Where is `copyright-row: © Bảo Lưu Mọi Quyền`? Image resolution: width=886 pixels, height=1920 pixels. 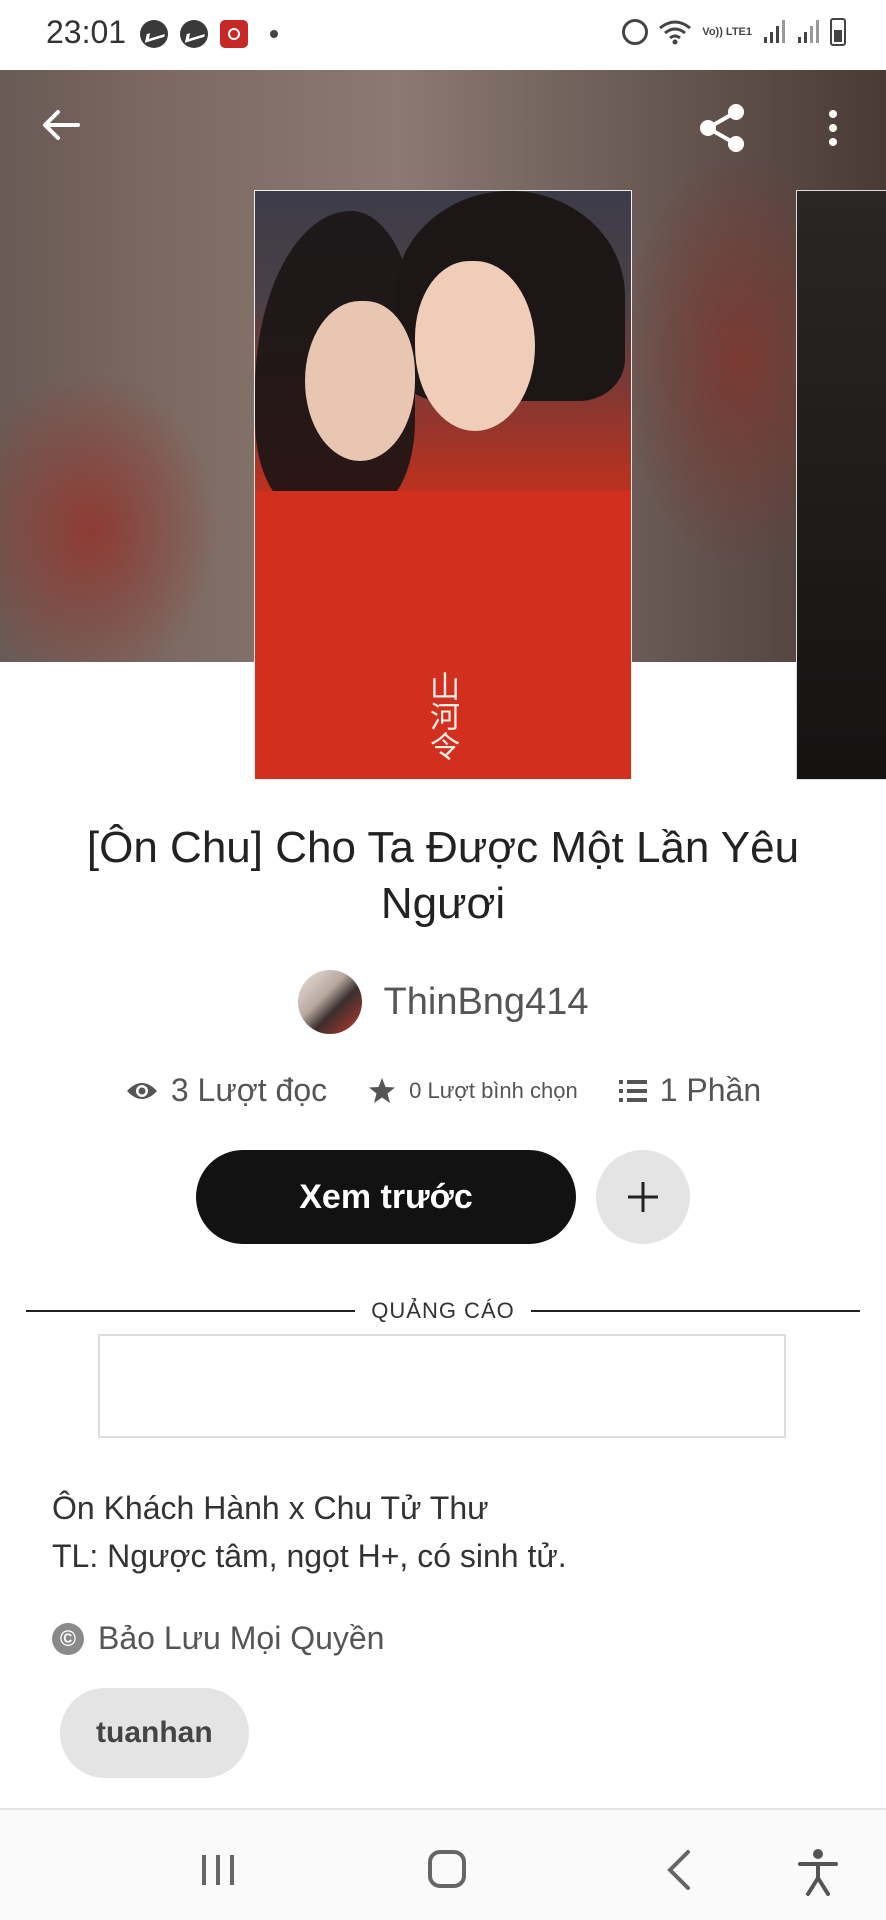 copyright-row: © Bảo Lưu Mọi Quyền is located at coordinates (218, 1638).